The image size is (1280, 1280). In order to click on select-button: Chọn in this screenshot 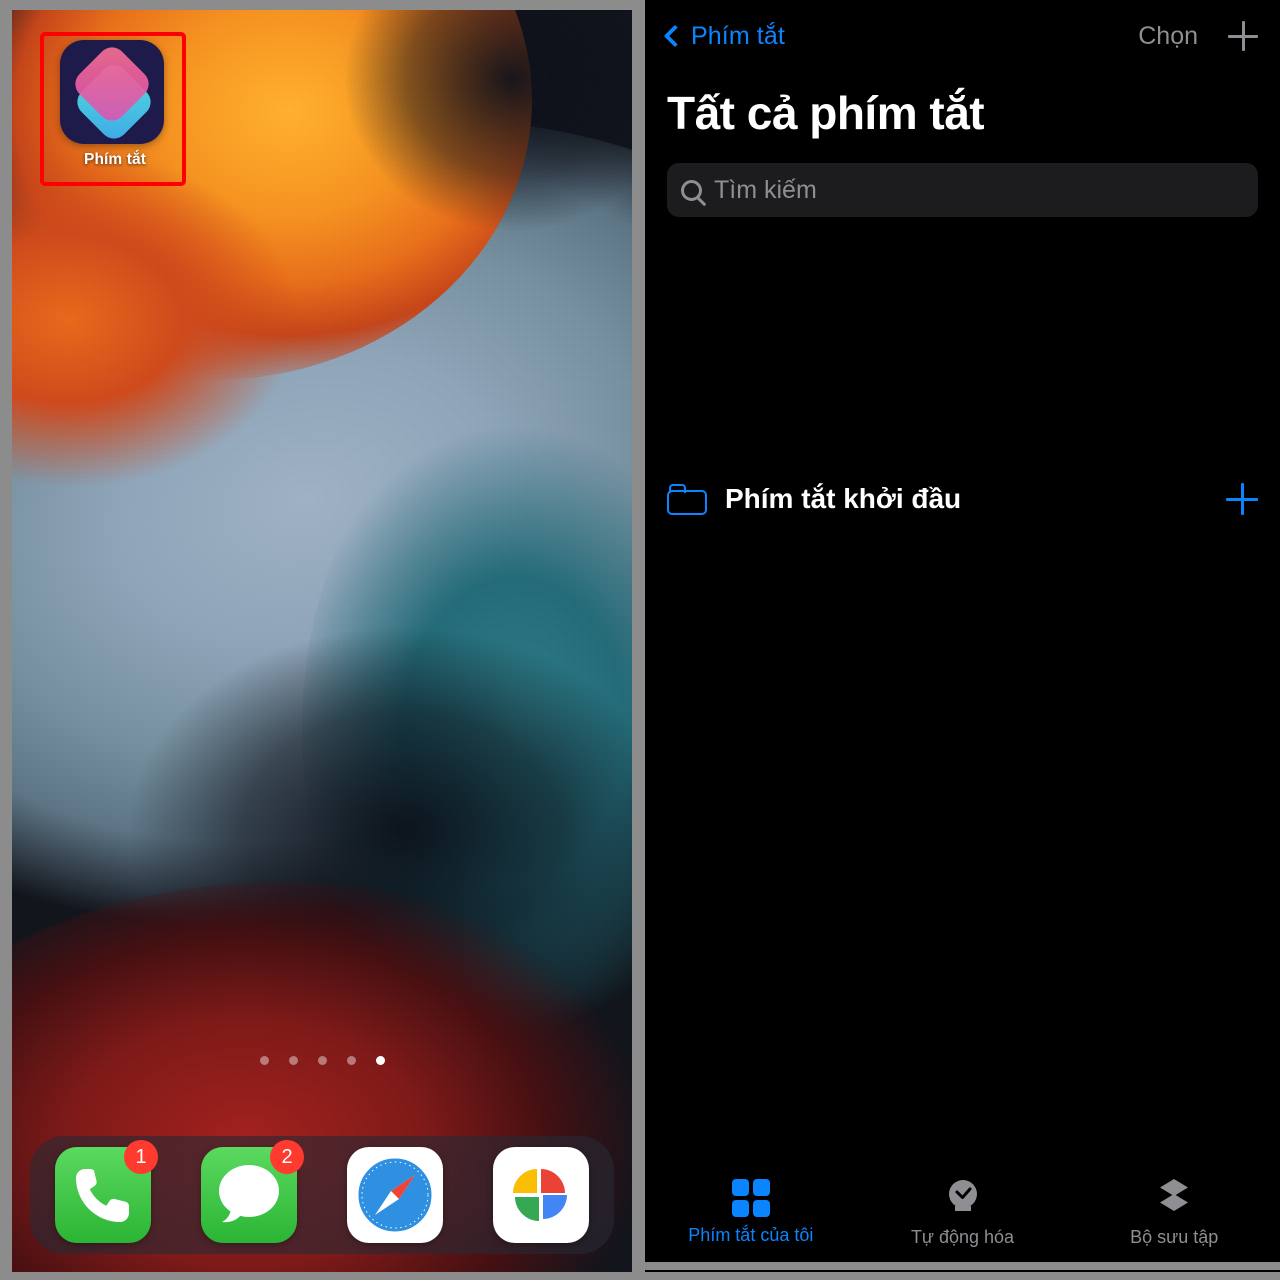, I will do `click(1168, 36)`.